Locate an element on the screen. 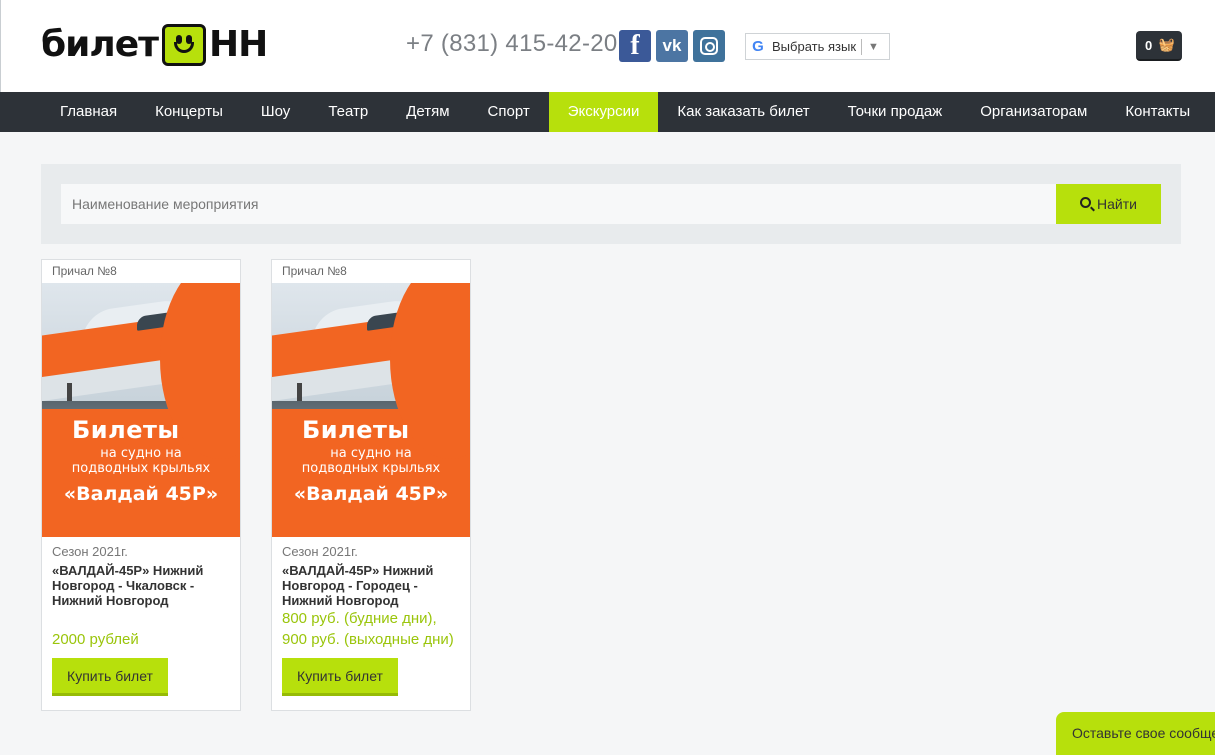  vkontakte-icon: vk is located at coordinates (672, 46).